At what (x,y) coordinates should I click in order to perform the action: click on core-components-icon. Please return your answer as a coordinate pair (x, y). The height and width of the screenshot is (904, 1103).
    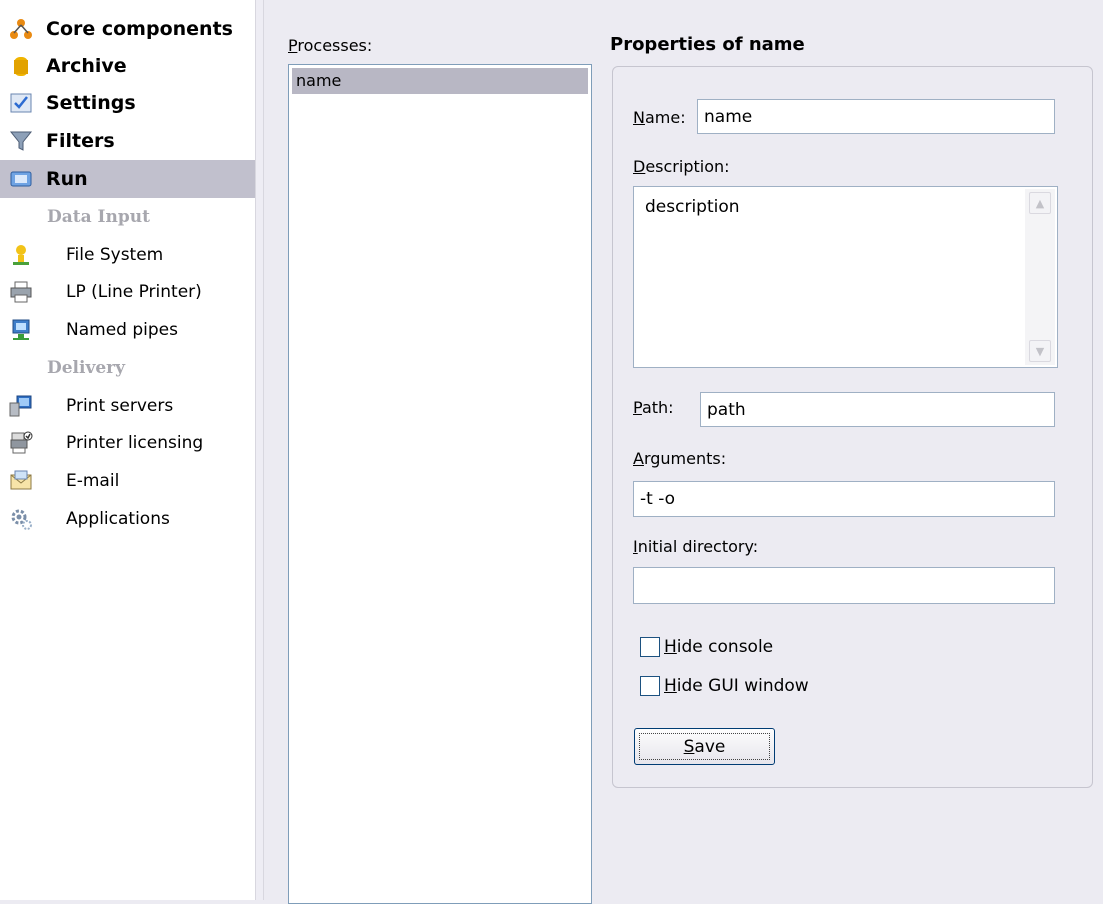
    Looking at the image, I should click on (21, 29).